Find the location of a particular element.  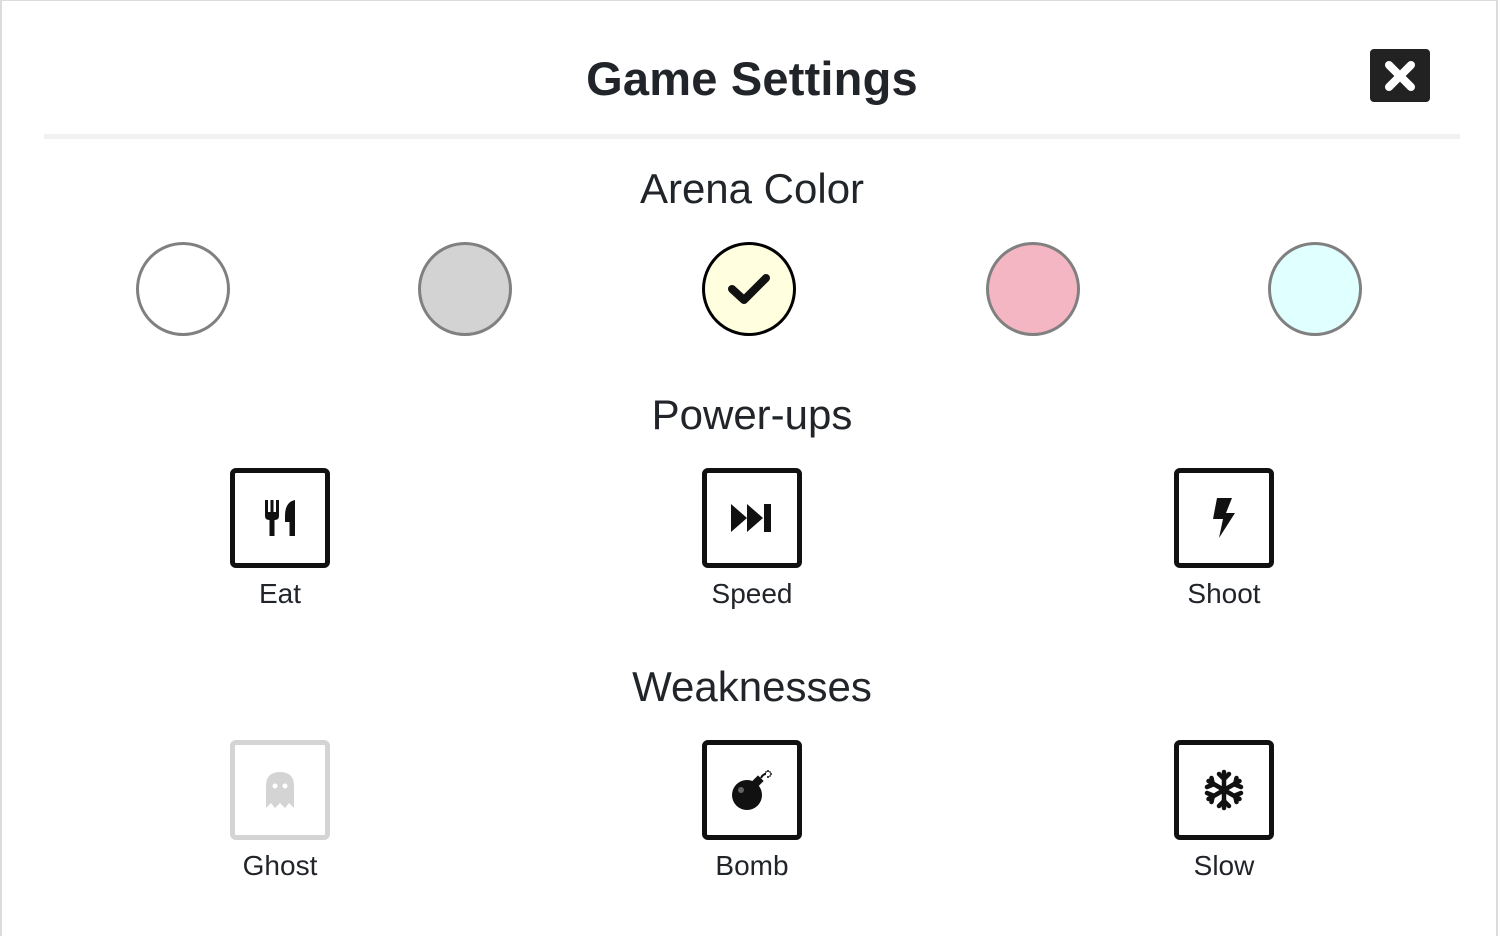

bolt-icon is located at coordinates (1224, 518).